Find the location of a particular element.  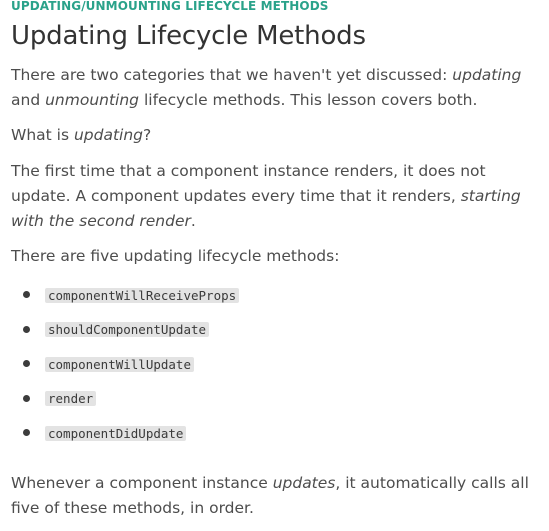

method-code: componentDidUpdate is located at coordinates (116, 433).